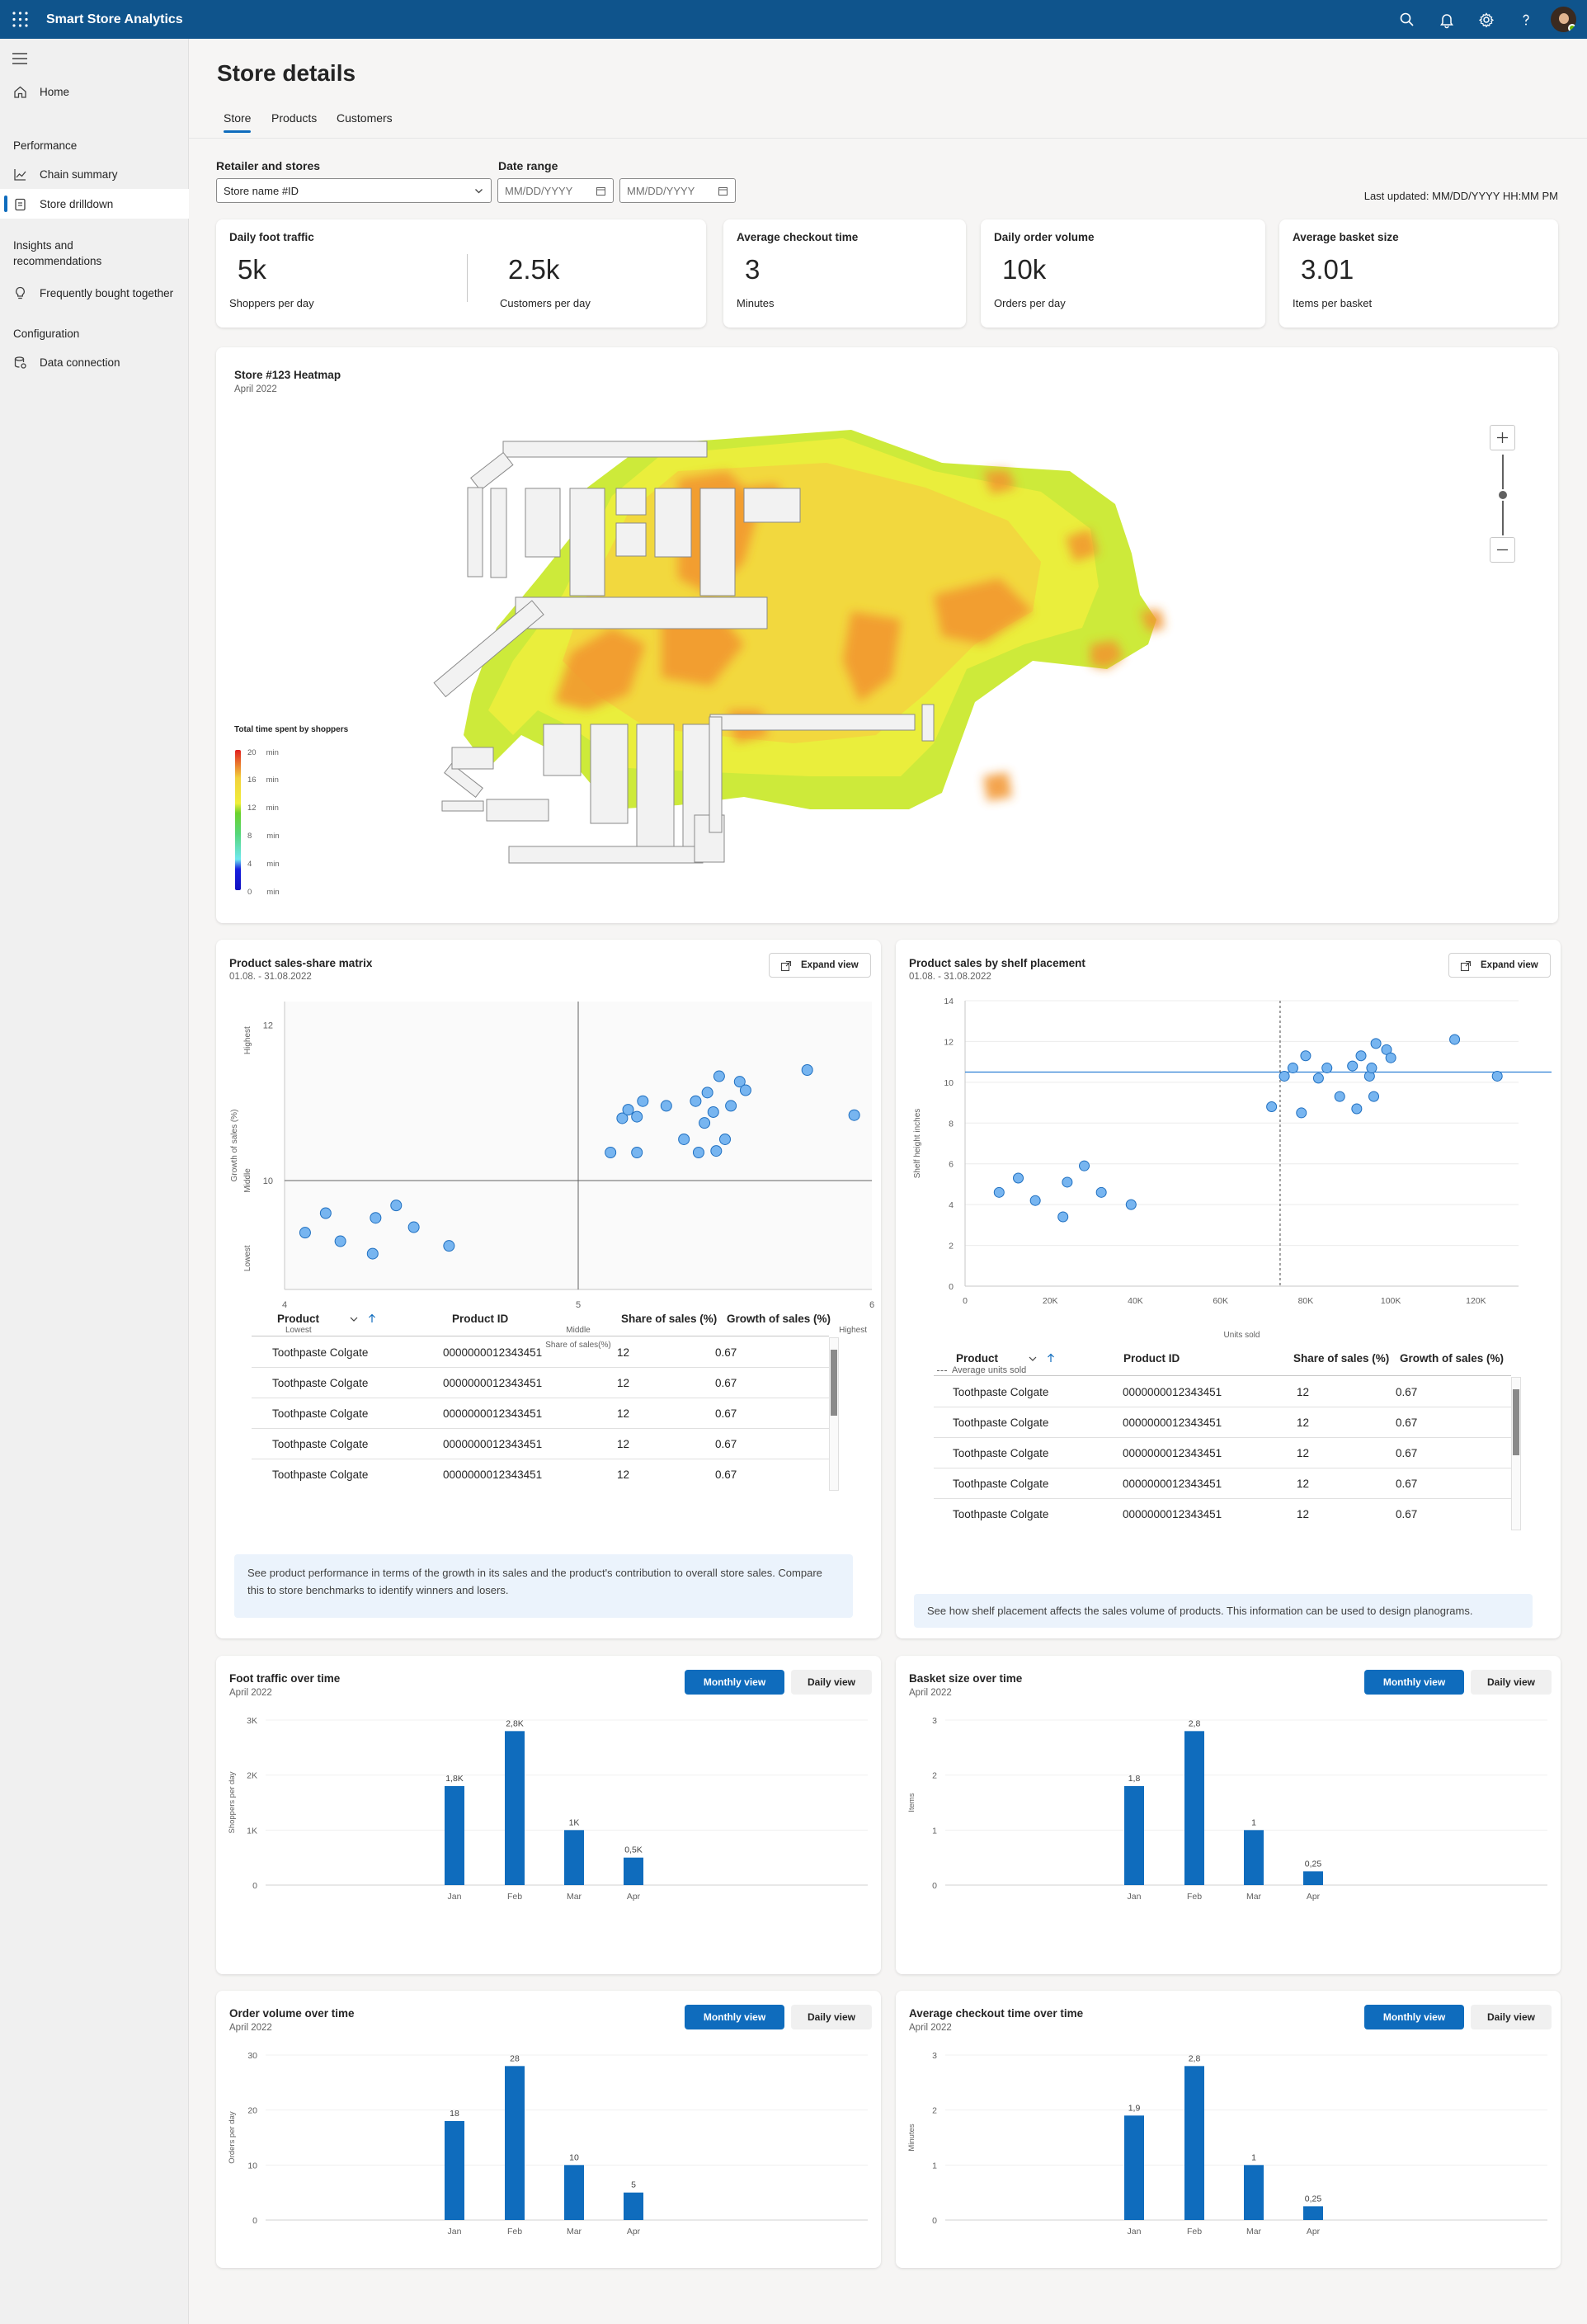 Image resolution: width=1587 pixels, height=2324 pixels. Describe the element at coordinates (252, 1831) in the screenshot. I see `y-tick-label: 1K` at that location.